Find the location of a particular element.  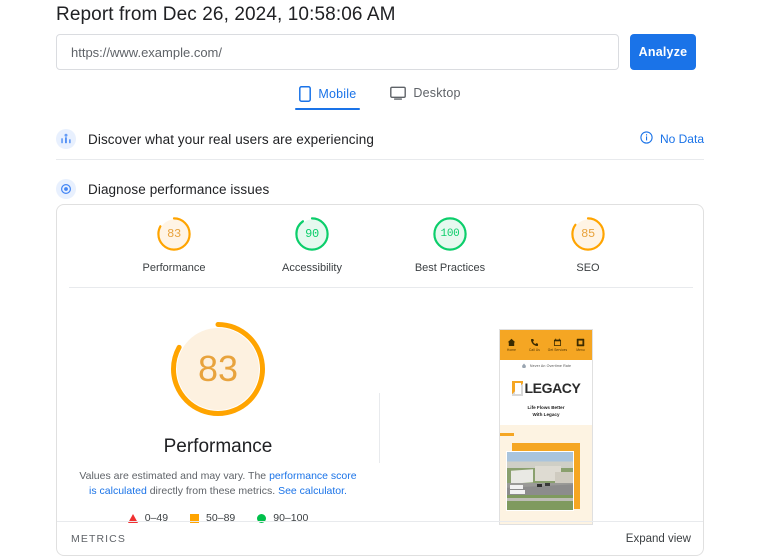

expand-view-button: Expand view is located at coordinates (658, 539).